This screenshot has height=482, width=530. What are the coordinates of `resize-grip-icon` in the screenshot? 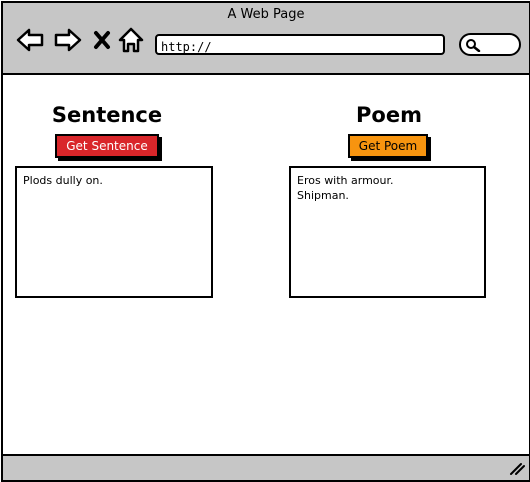 It's located at (517, 468).